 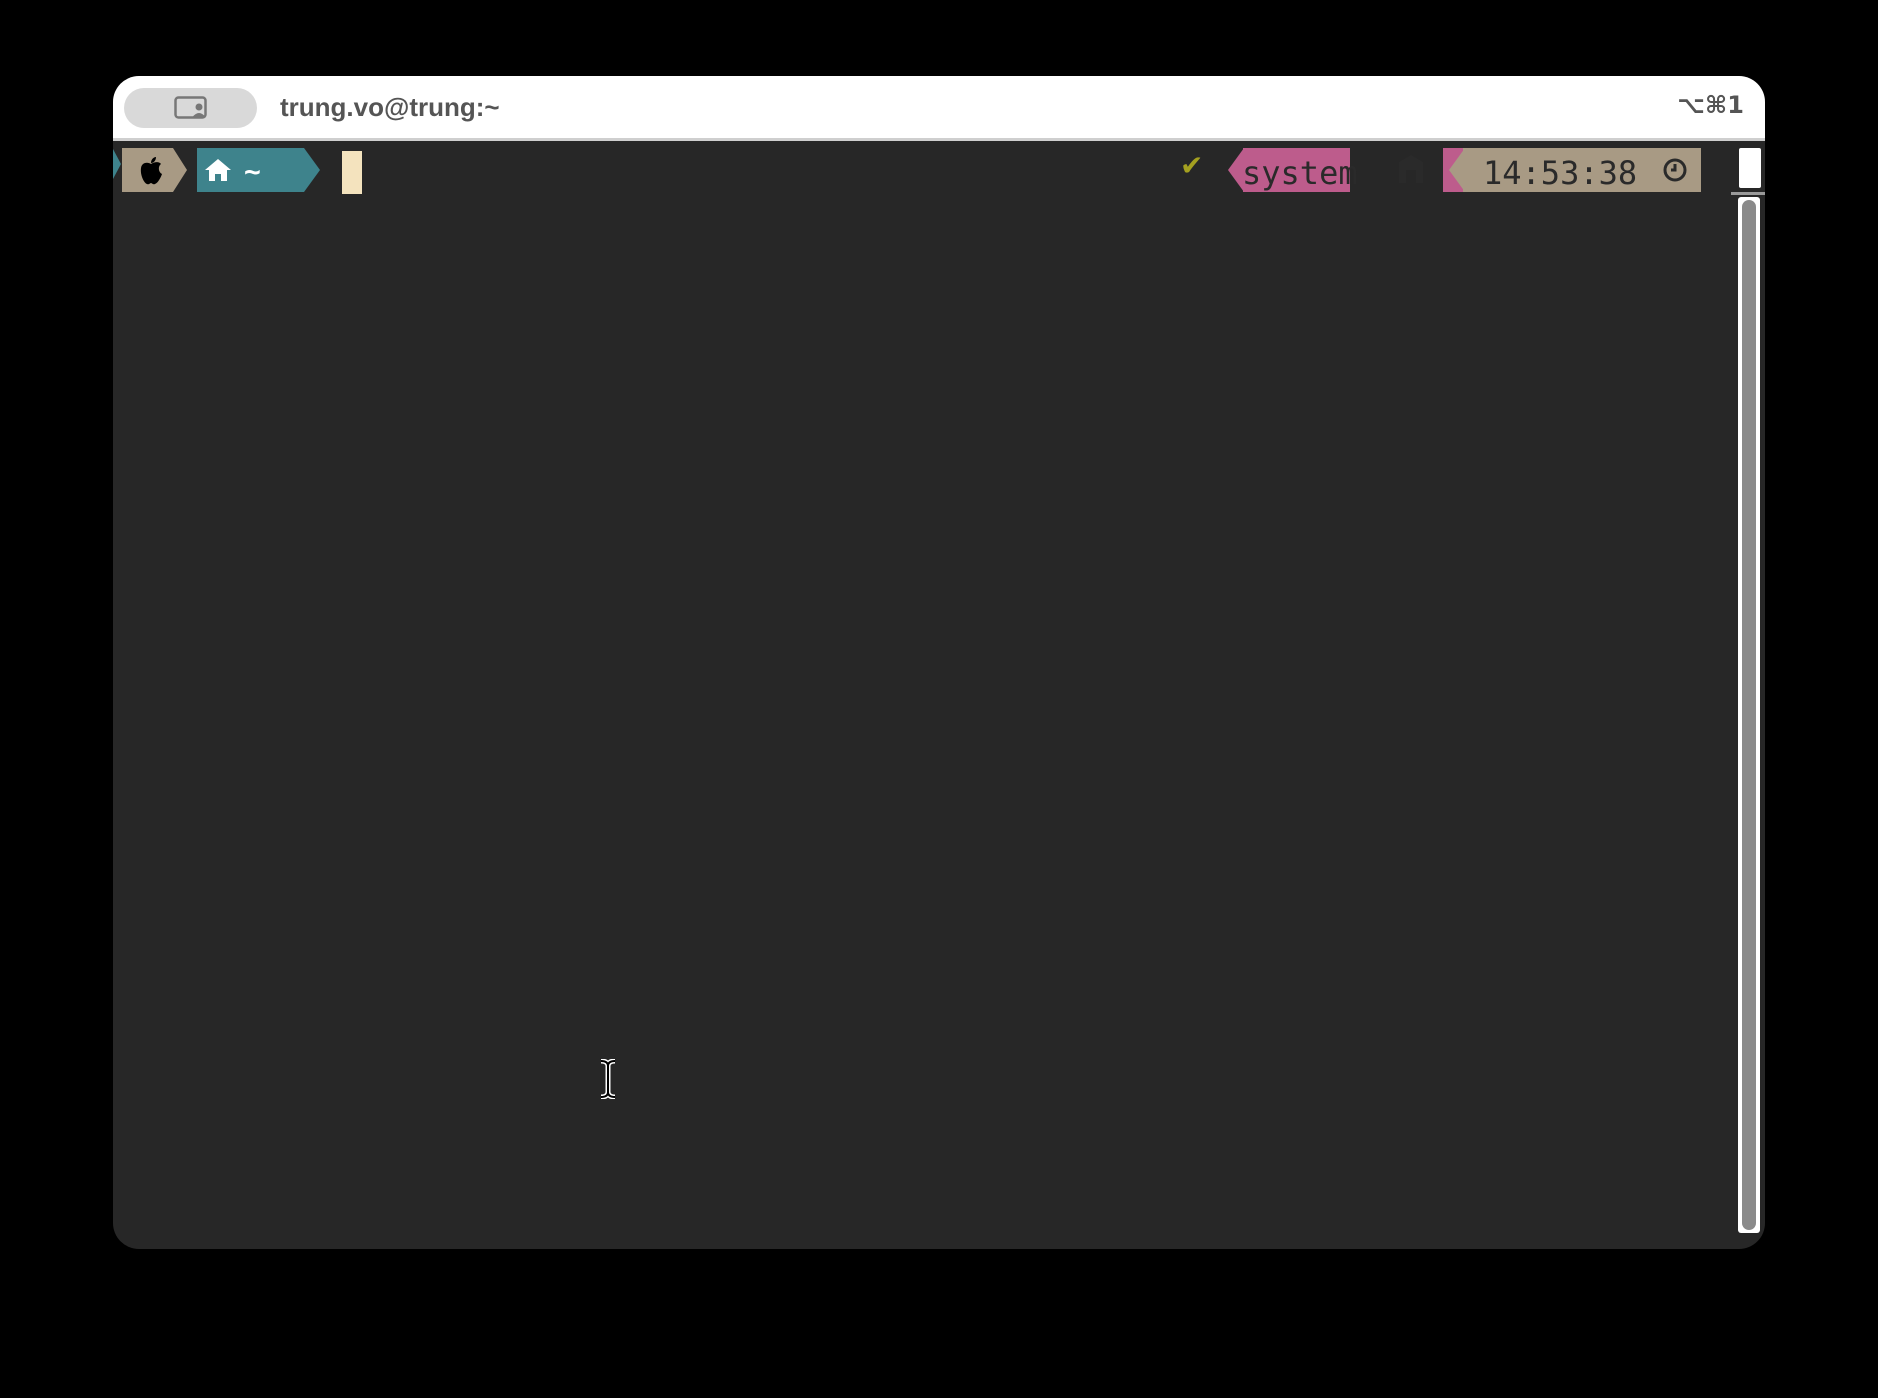 I want to click on directory-text: ~, so click(x=252, y=171).